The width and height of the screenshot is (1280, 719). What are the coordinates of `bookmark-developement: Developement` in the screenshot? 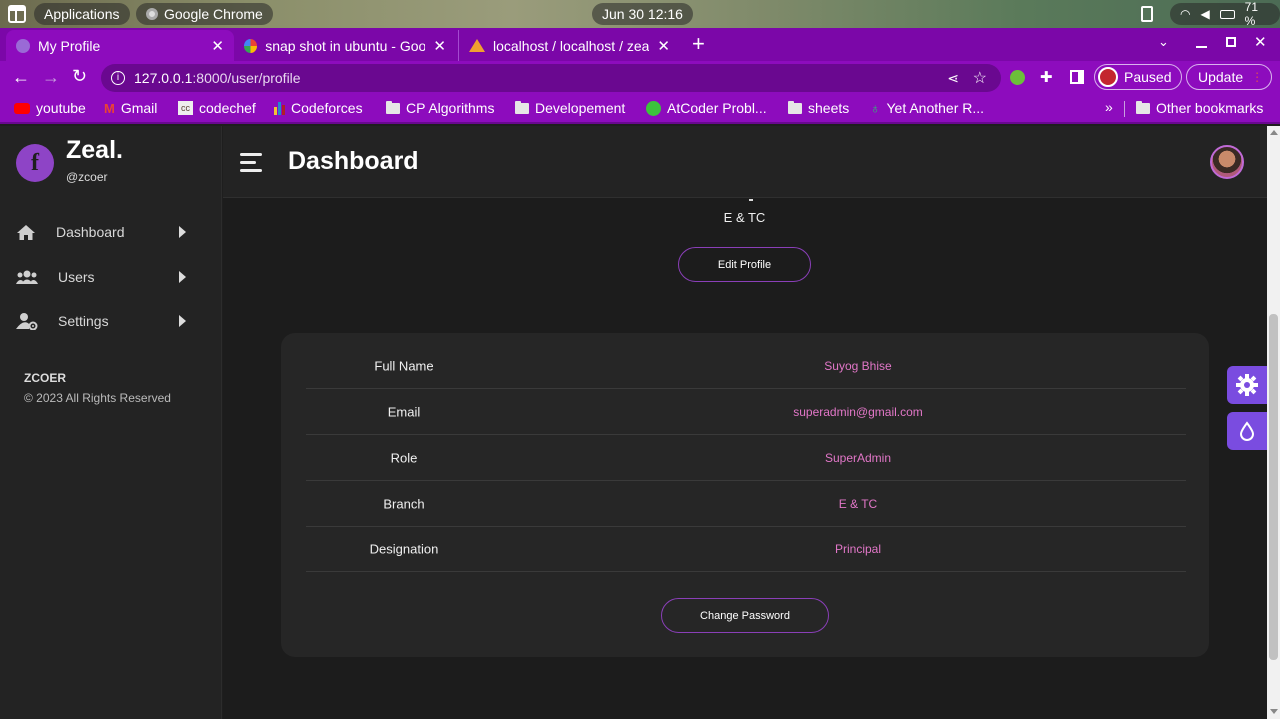 It's located at (570, 108).